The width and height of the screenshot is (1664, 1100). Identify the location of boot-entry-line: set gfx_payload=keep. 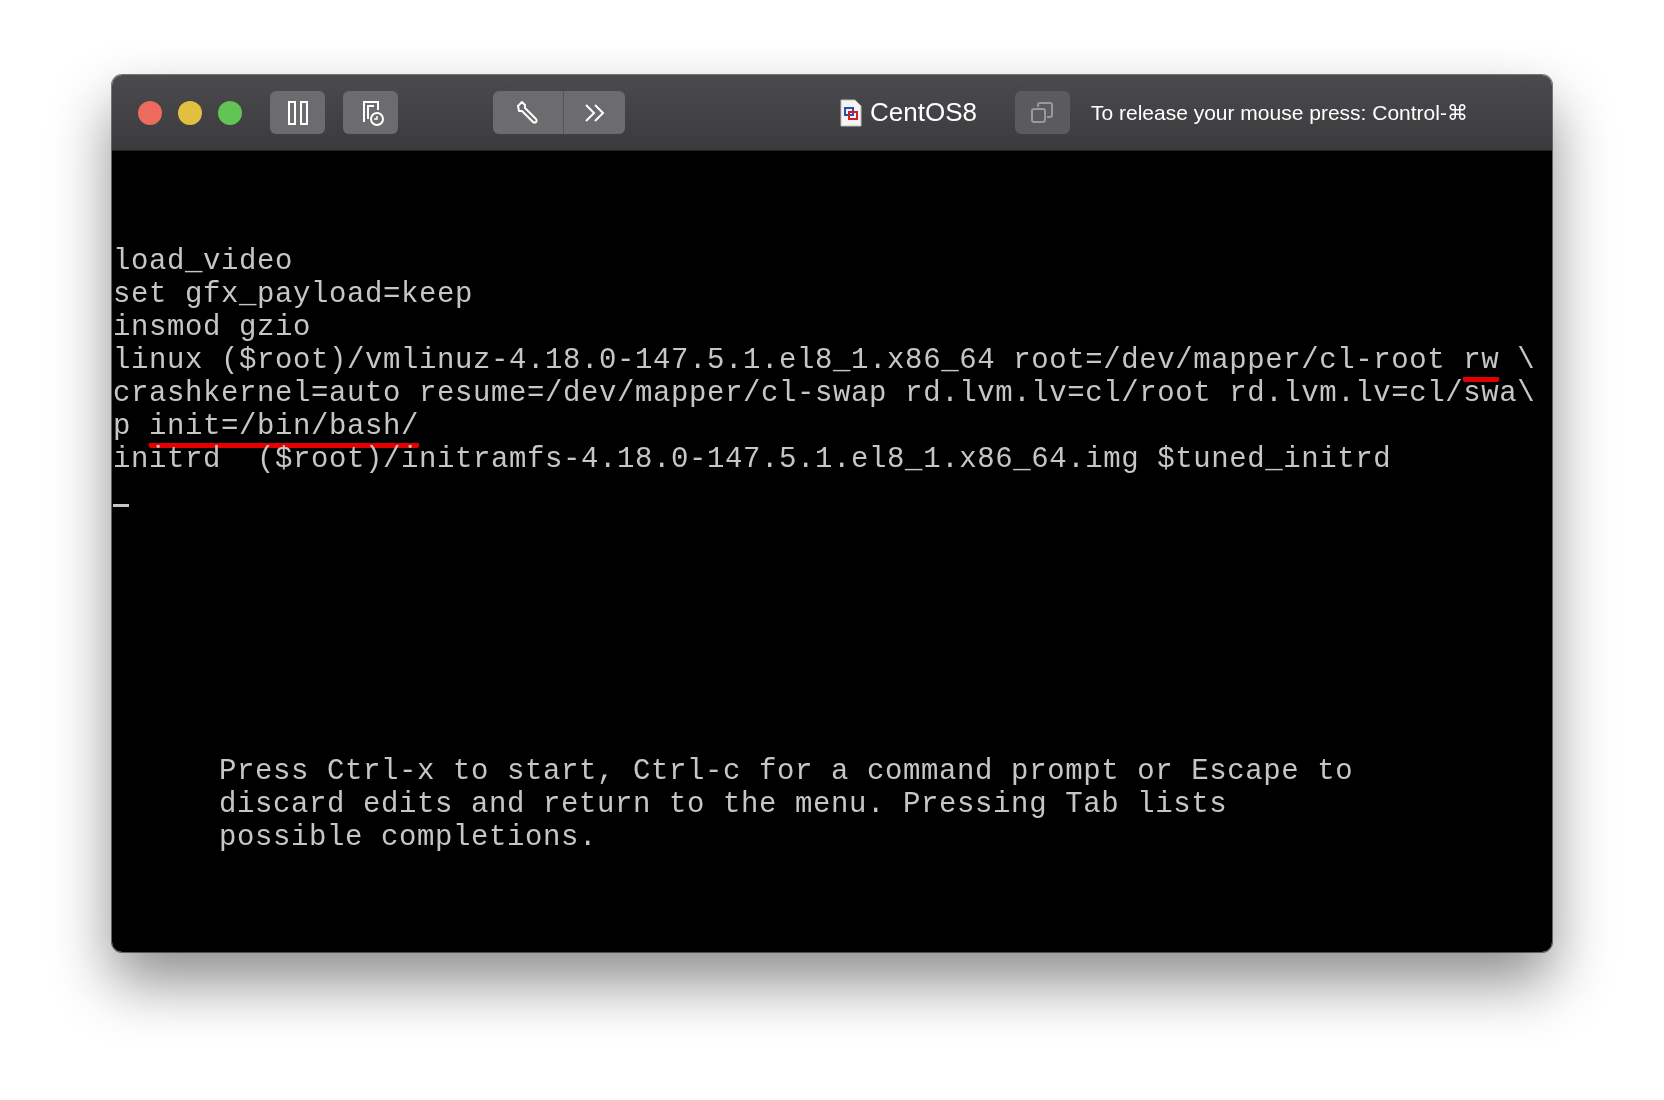
(293, 294).